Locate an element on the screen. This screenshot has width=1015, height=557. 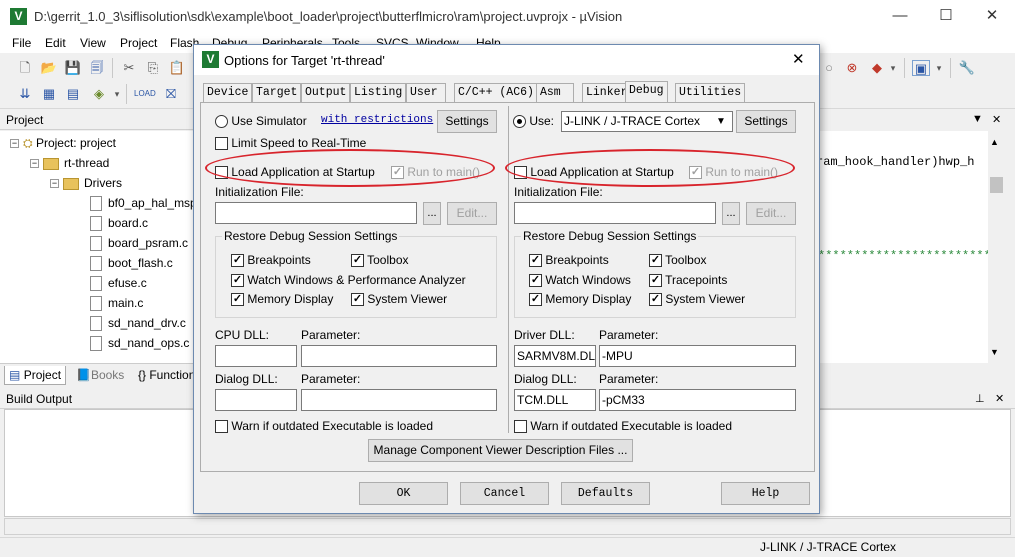
save-icon: 💾 is located at coordinates (73, 68).